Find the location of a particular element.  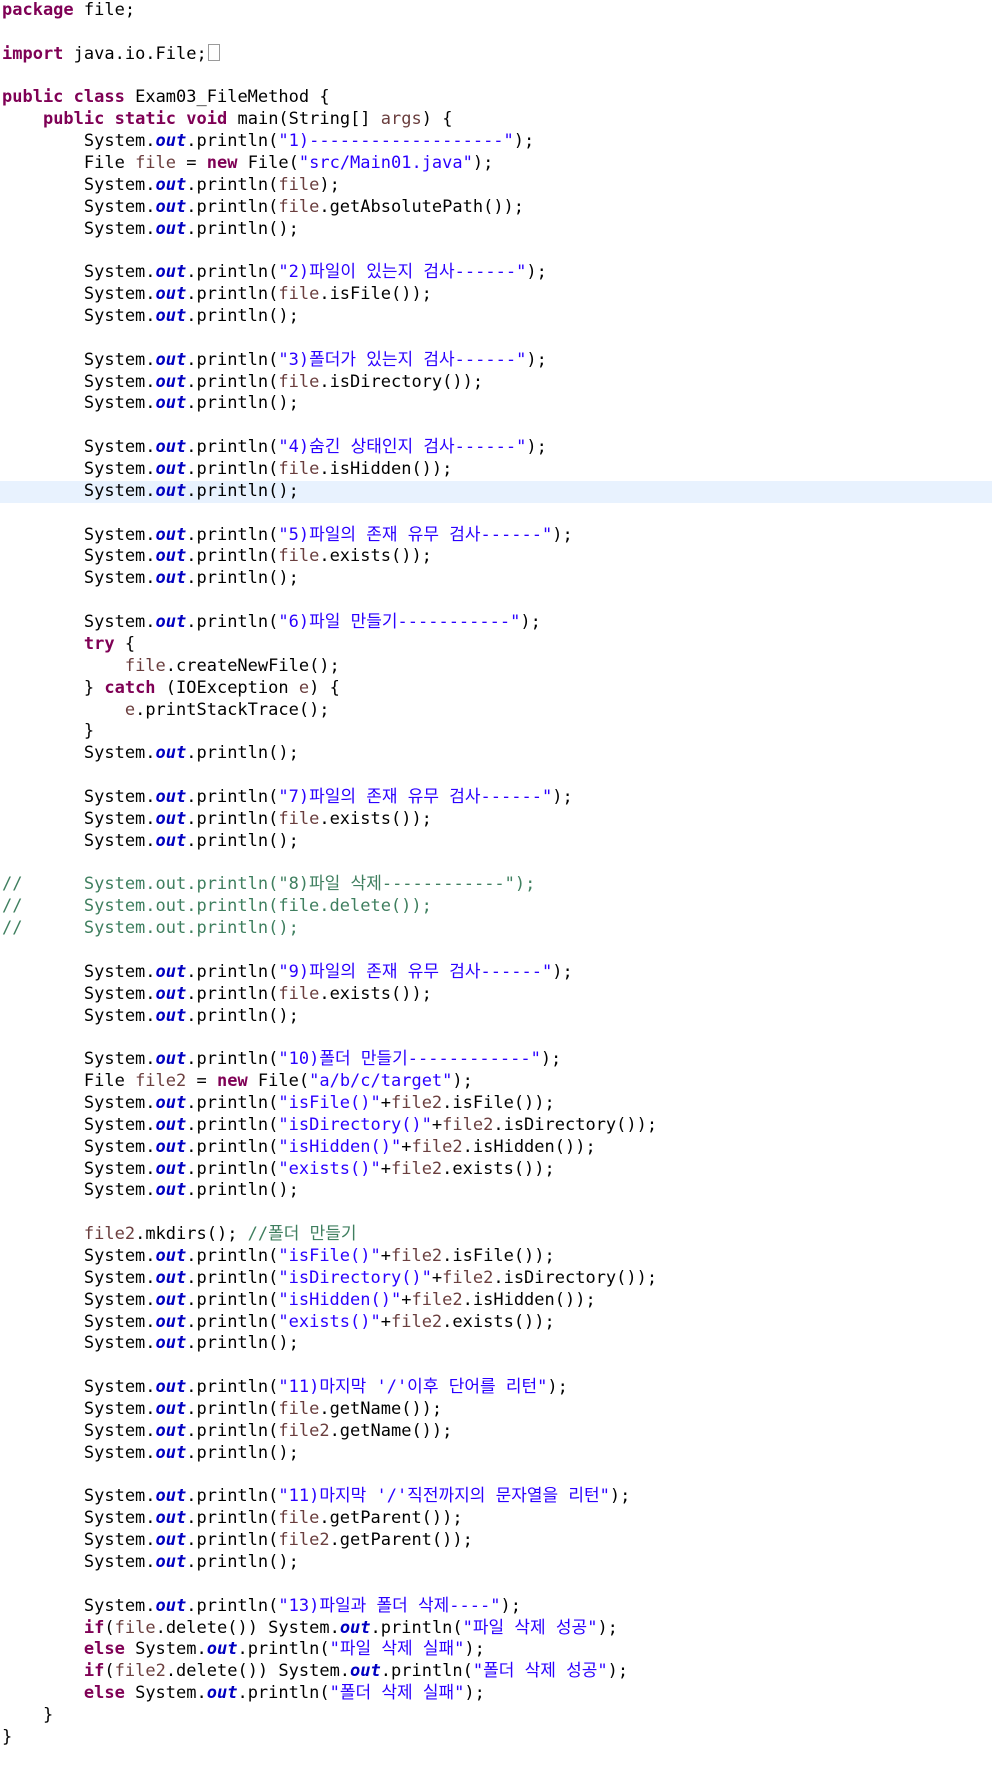

folded-imports-icon is located at coordinates (213, 52).